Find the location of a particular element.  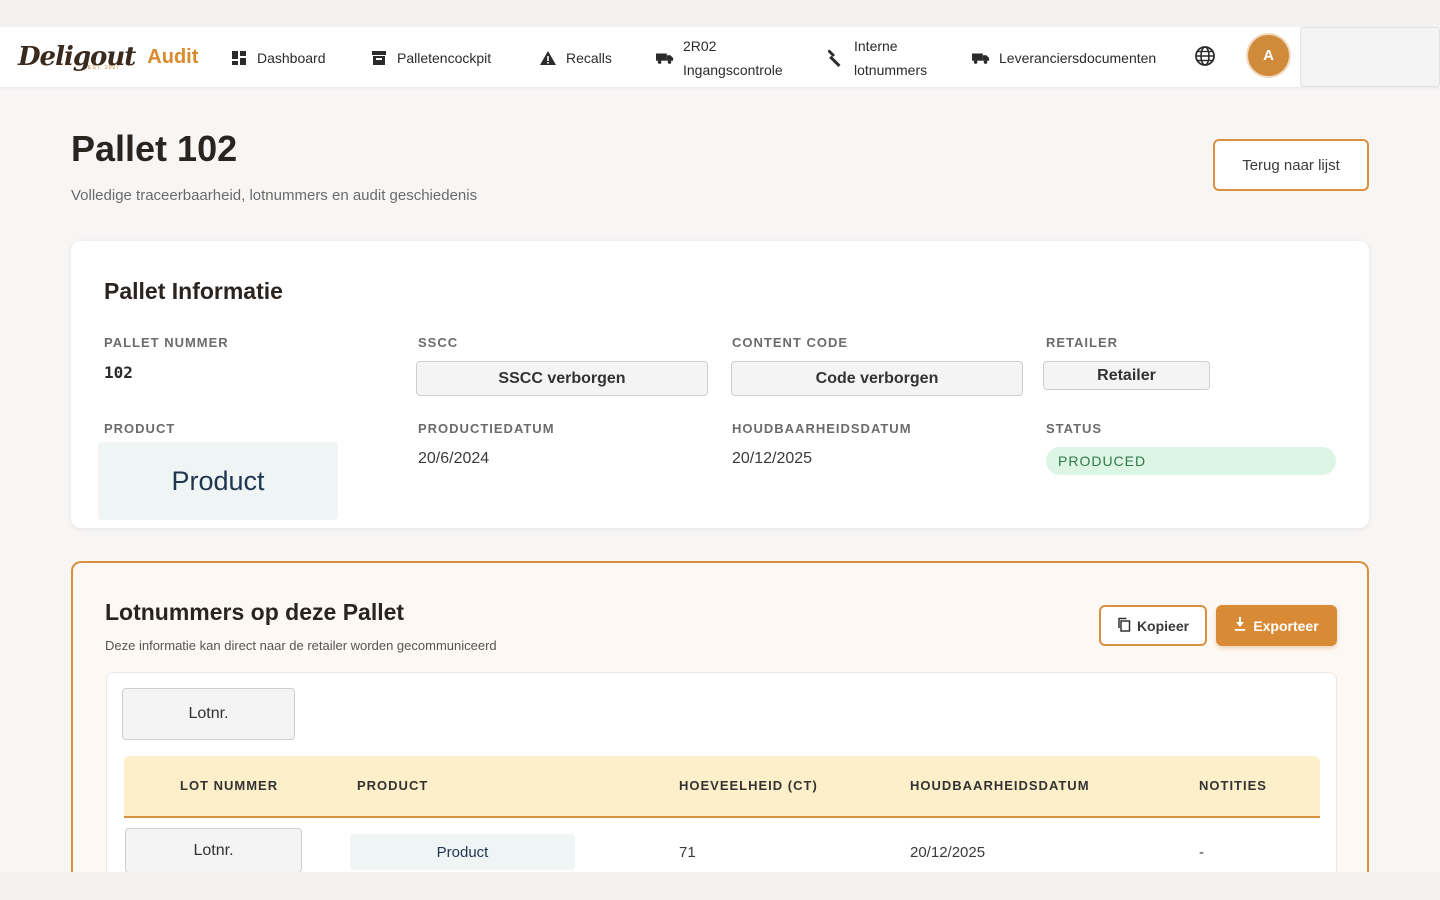

nav-label-line1: Interne is located at coordinates (876, 45).